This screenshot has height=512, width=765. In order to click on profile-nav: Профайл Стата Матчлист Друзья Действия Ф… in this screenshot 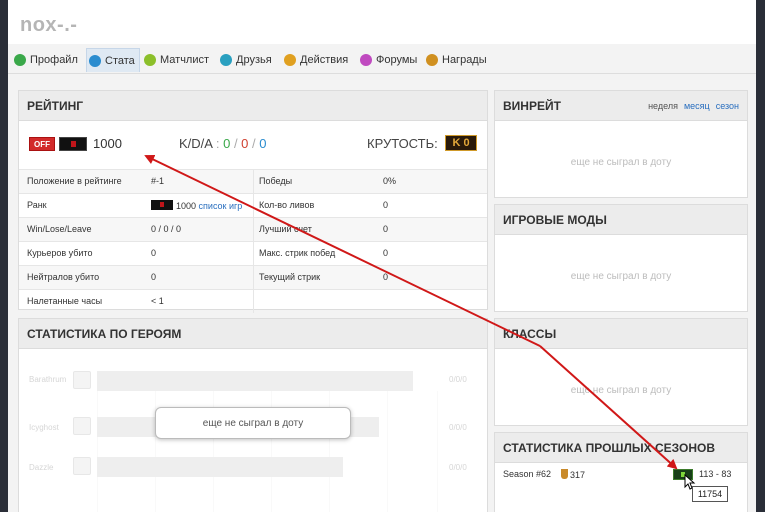, I will do `click(382, 59)`.